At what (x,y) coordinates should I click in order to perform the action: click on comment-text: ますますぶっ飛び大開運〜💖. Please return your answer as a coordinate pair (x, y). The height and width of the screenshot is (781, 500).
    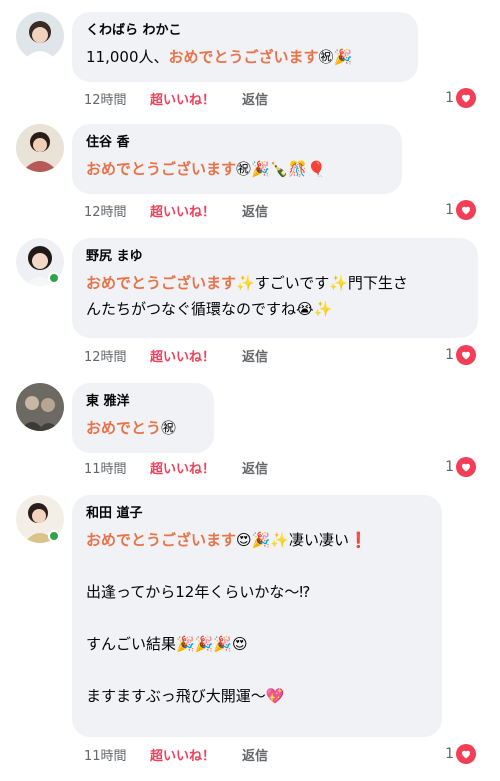
    Looking at the image, I should click on (185, 696).